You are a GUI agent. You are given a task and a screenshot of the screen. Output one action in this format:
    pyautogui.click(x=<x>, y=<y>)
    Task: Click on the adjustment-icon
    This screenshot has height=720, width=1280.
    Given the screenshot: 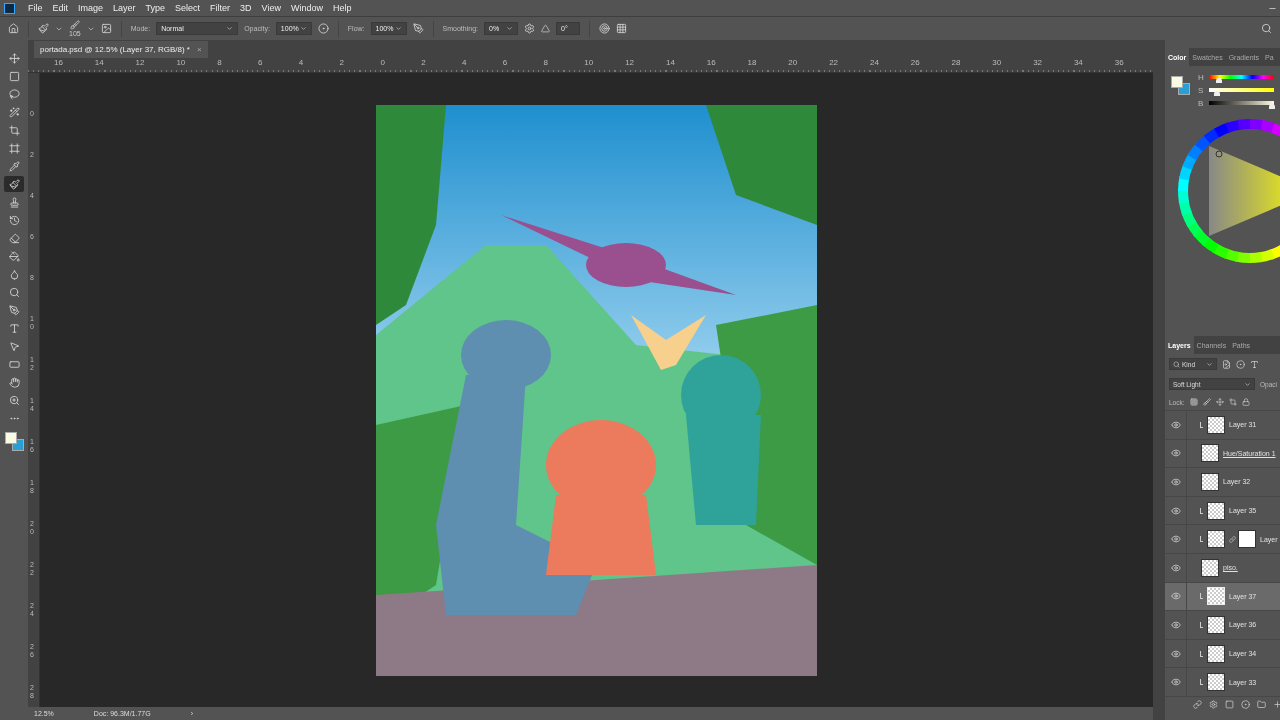 What is the action you would take?
    pyautogui.click(x=1245, y=704)
    